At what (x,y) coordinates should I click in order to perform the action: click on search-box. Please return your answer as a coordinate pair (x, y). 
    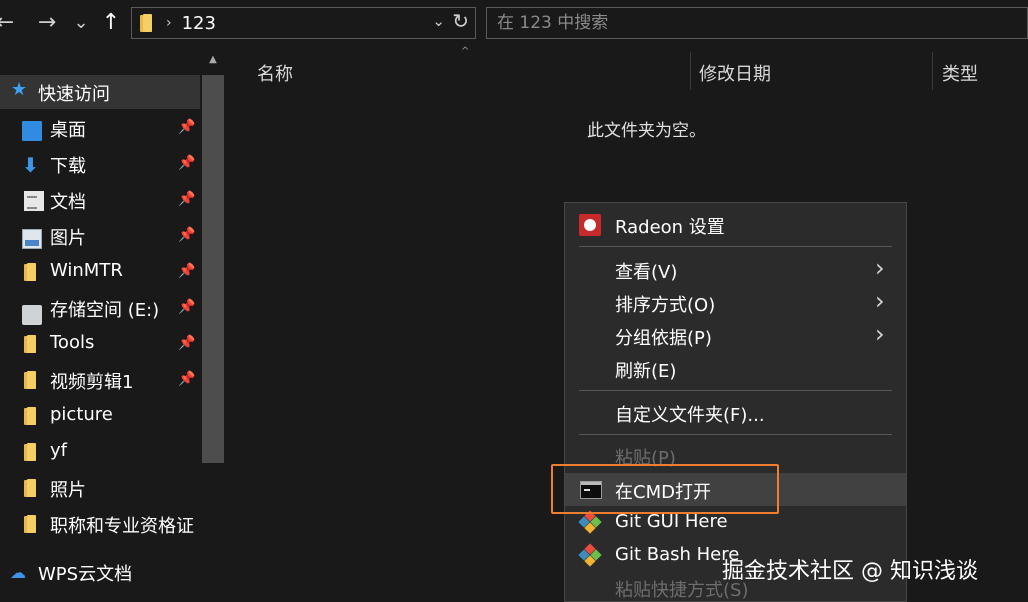
    Looking at the image, I should click on (757, 23).